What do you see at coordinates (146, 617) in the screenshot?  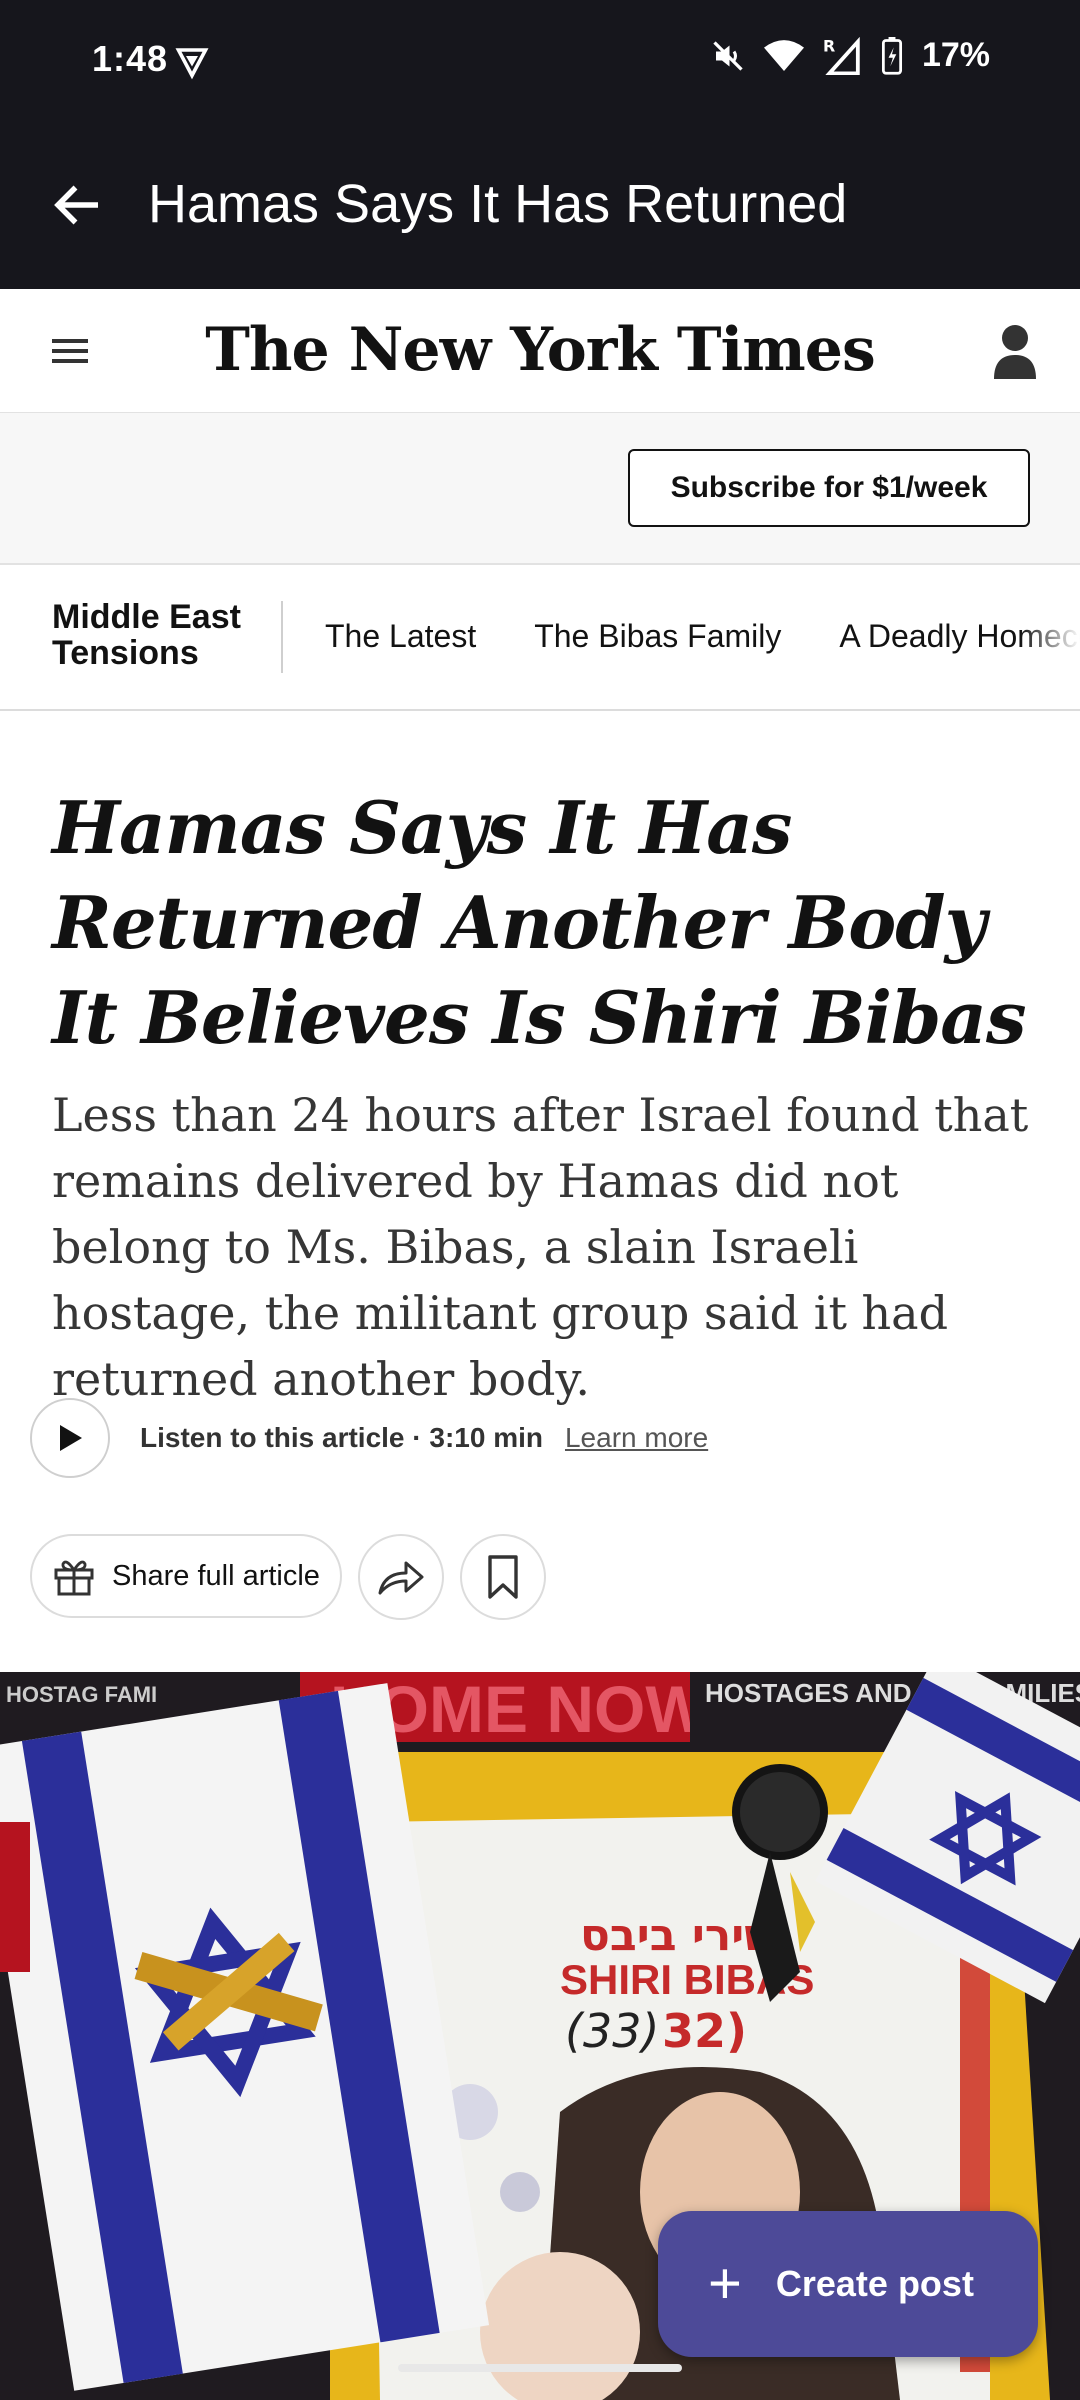 I see `section-name-line1: Middle East` at bounding box center [146, 617].